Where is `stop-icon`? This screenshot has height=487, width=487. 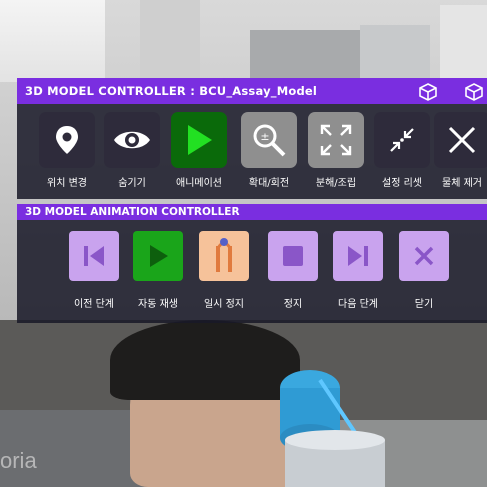 stop-icon is located at coordinates (293, 256).